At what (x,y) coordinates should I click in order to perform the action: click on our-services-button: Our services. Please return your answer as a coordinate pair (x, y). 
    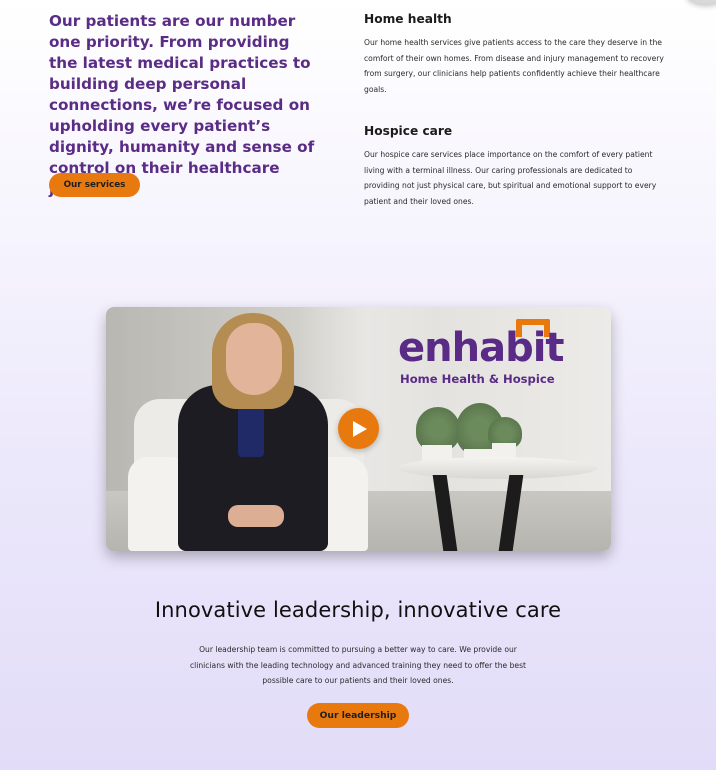
    Looking at the image, I should click on (94, 185).